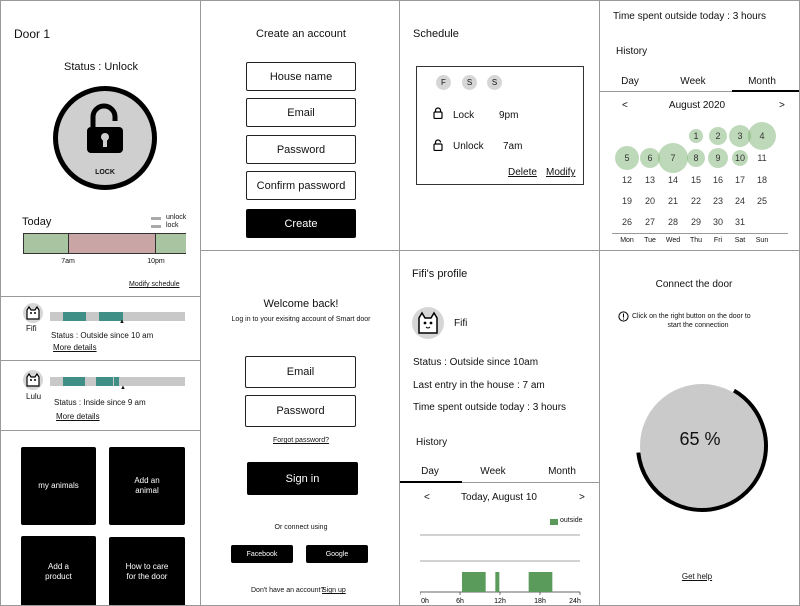 This screenshot has height=606, width=800. Describe the element at coordinates (337, 554) in the screenshot. I see `google-button: Google` at that location.